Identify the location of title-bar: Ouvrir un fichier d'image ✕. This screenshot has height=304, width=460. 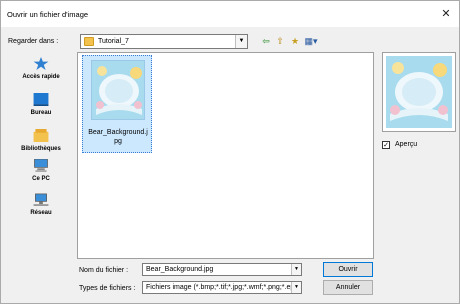
(230, 14).